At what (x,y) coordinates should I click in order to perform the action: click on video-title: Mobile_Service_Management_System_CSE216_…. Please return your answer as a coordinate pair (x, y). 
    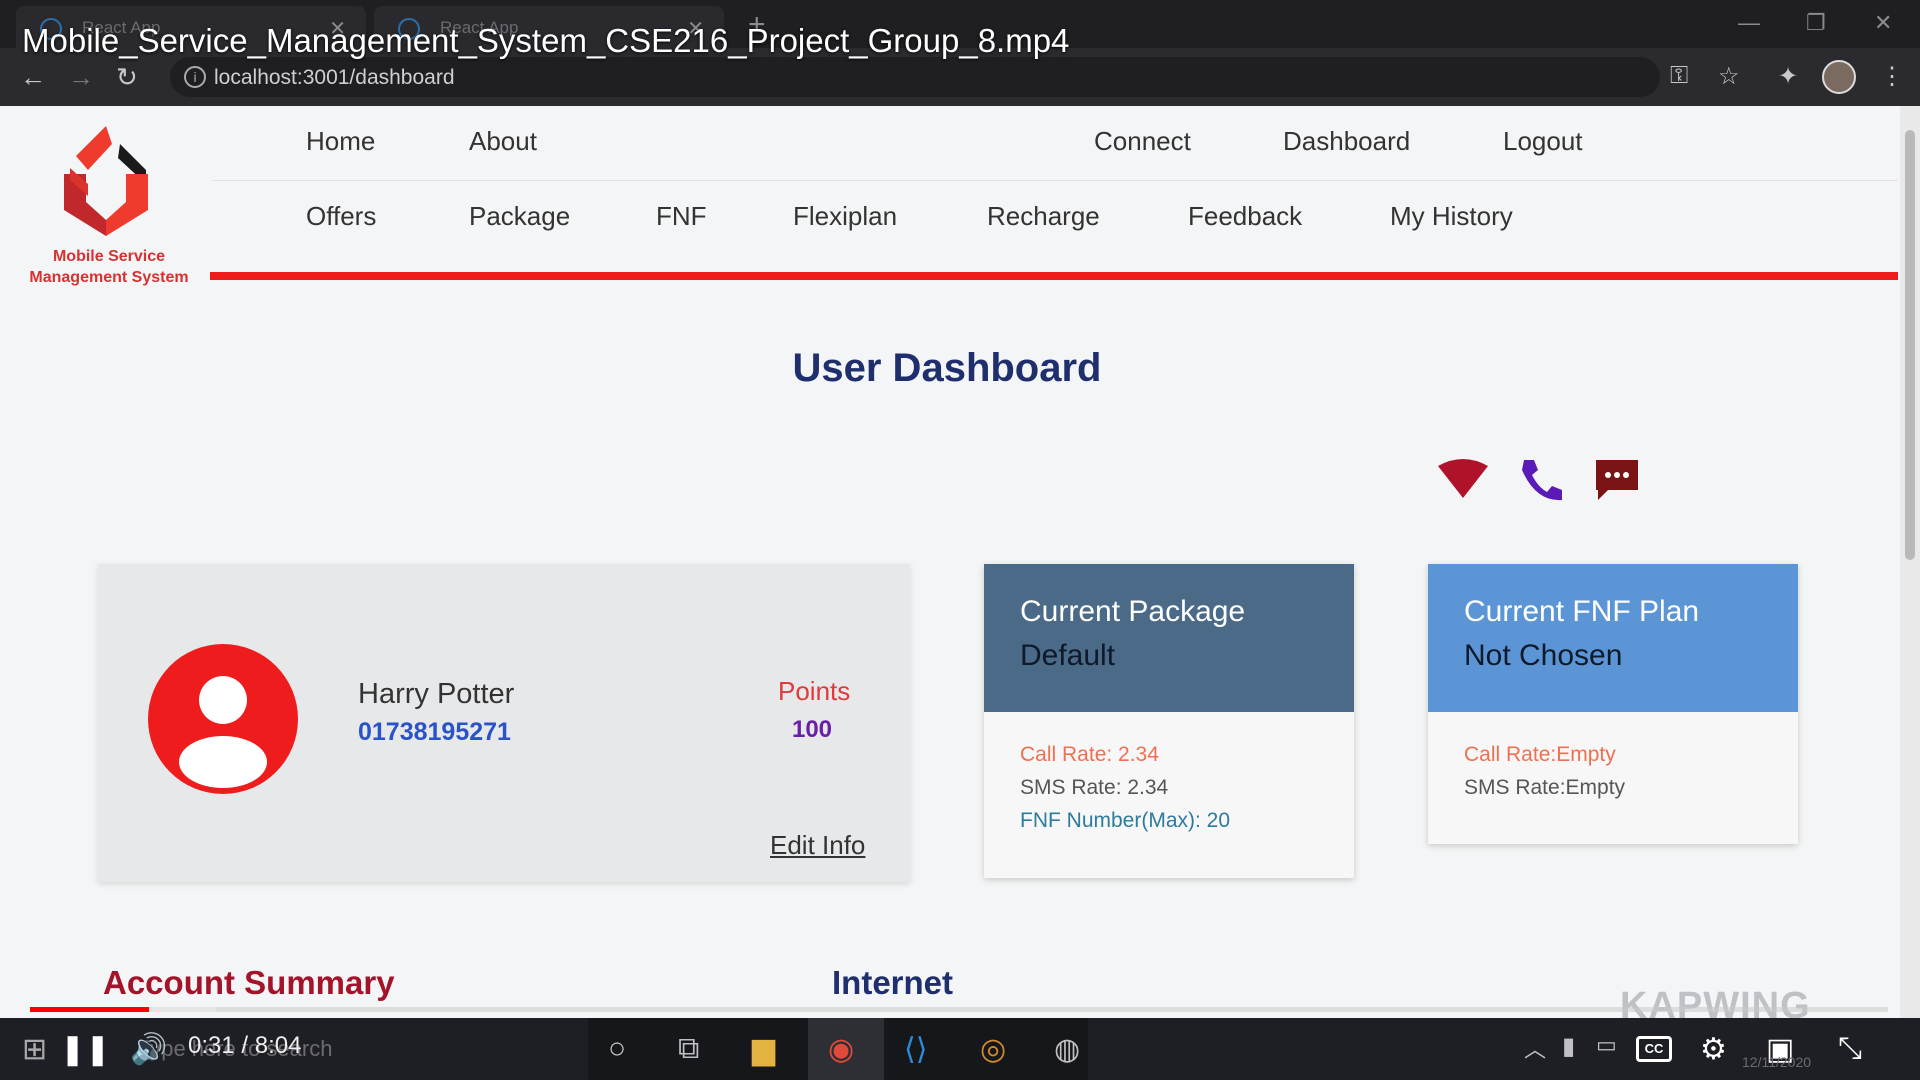
    Looking at the image, I should click on (546, 40).